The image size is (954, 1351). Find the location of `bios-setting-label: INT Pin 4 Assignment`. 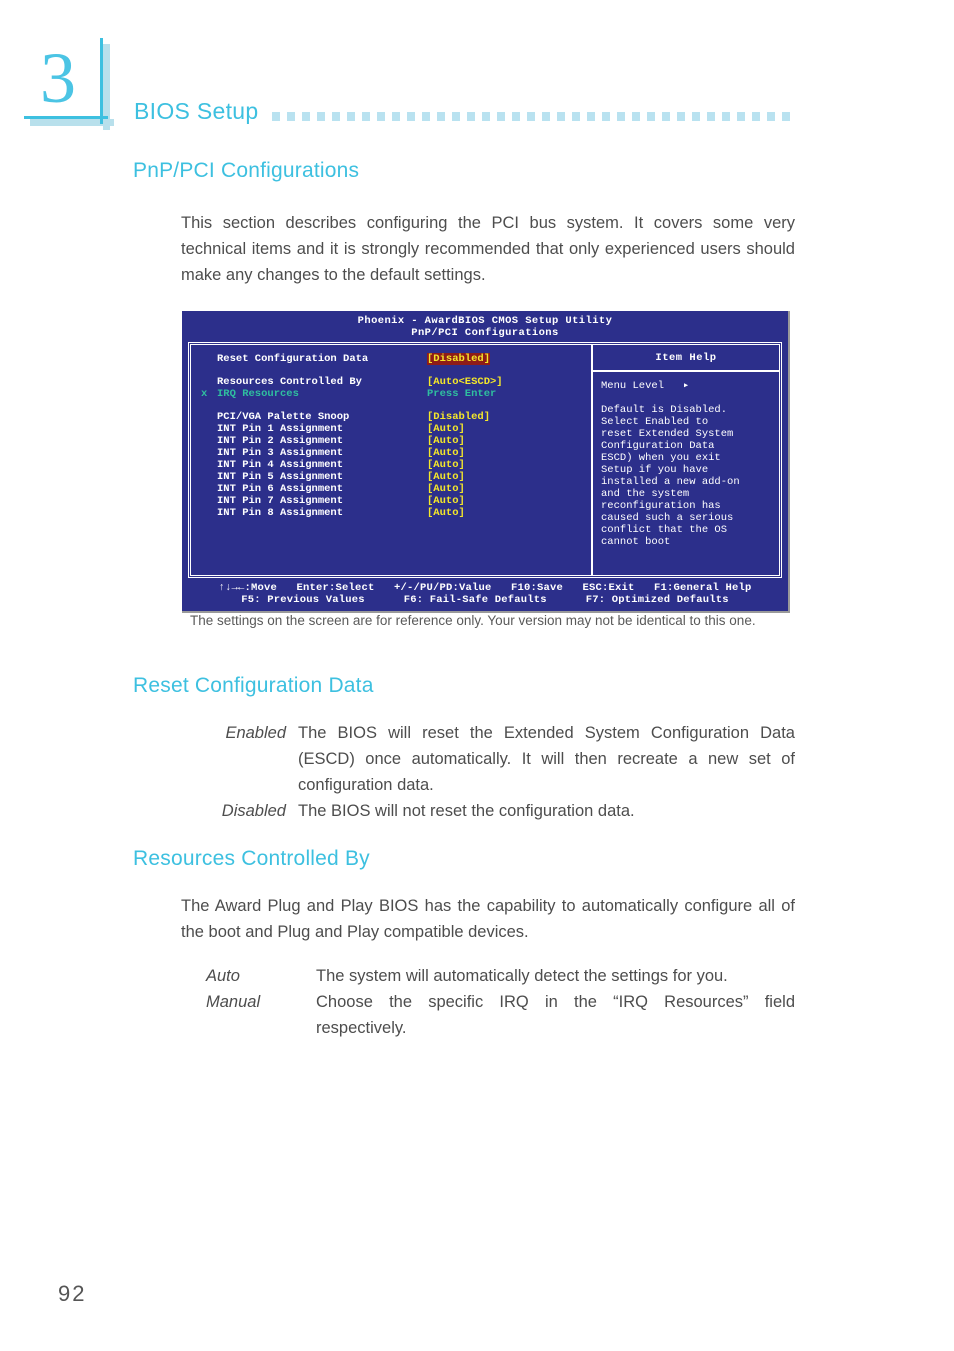

bios-setting-label: INT Pin 4 Assignment is located at coordinates (280, 465).